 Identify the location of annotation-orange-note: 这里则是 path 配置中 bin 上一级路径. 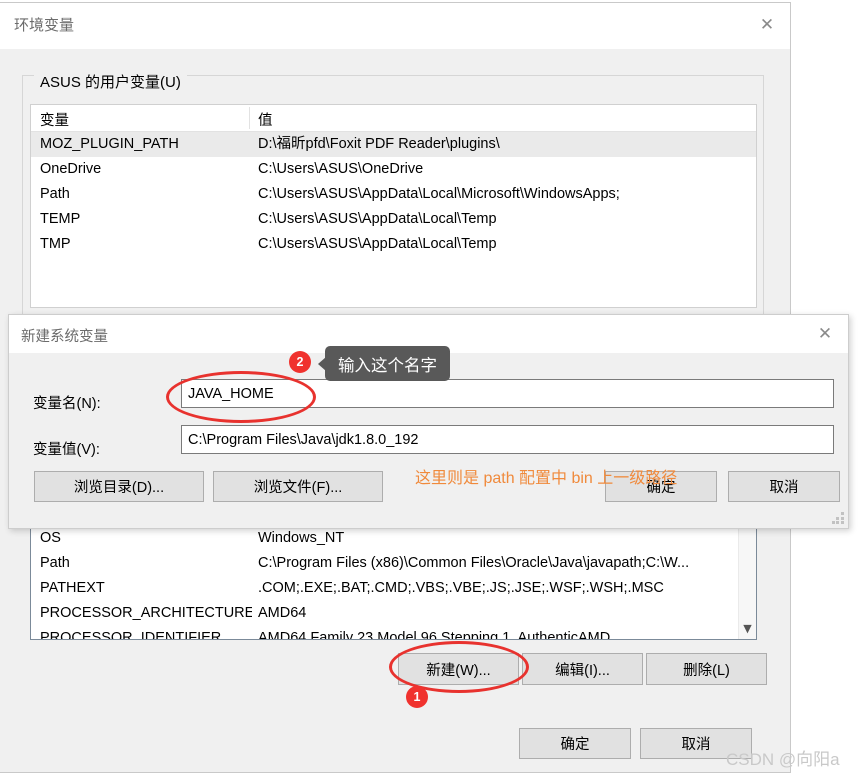
(546, 478).